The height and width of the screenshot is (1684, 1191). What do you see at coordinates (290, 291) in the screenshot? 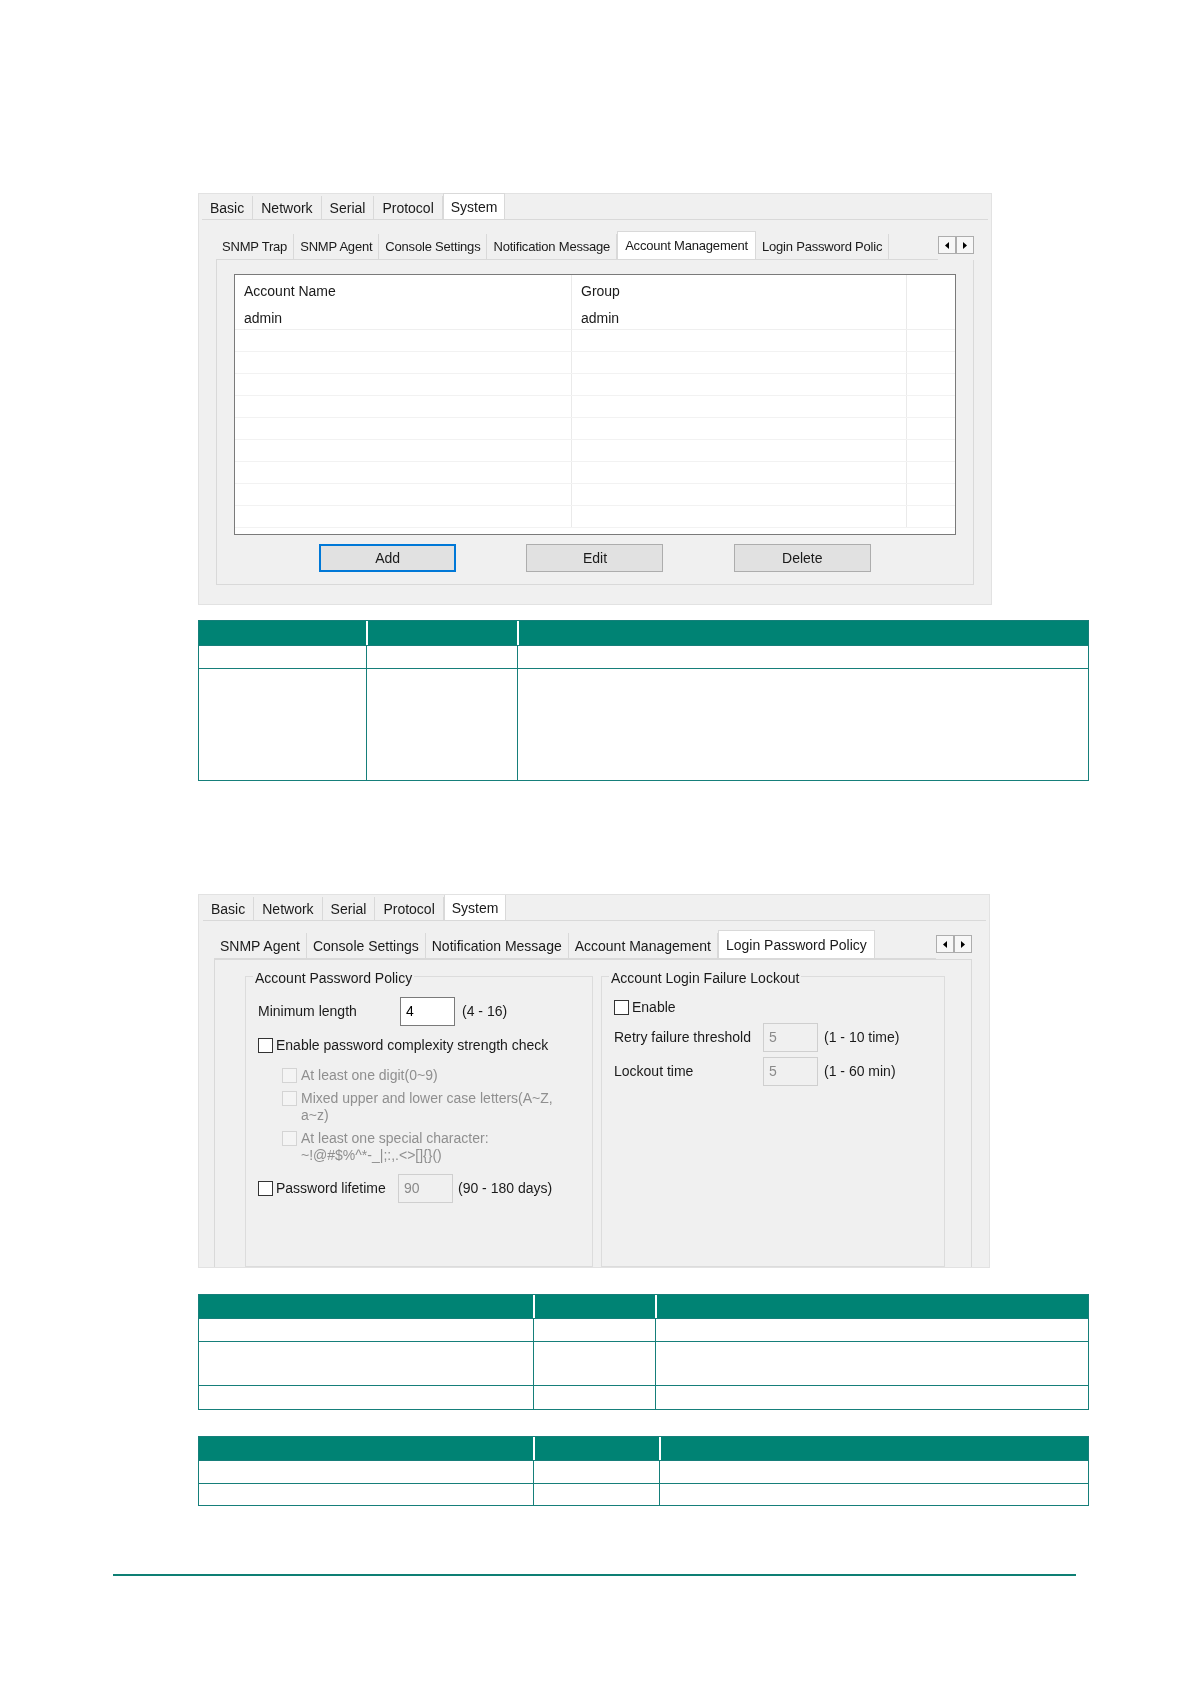
I see `column-header: Account Name` at bounding box center [290, 291].